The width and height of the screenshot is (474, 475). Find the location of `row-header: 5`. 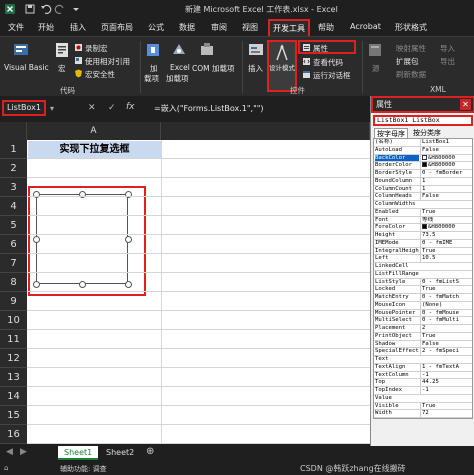

row-header: 5 is located at coordinates (13, 225).